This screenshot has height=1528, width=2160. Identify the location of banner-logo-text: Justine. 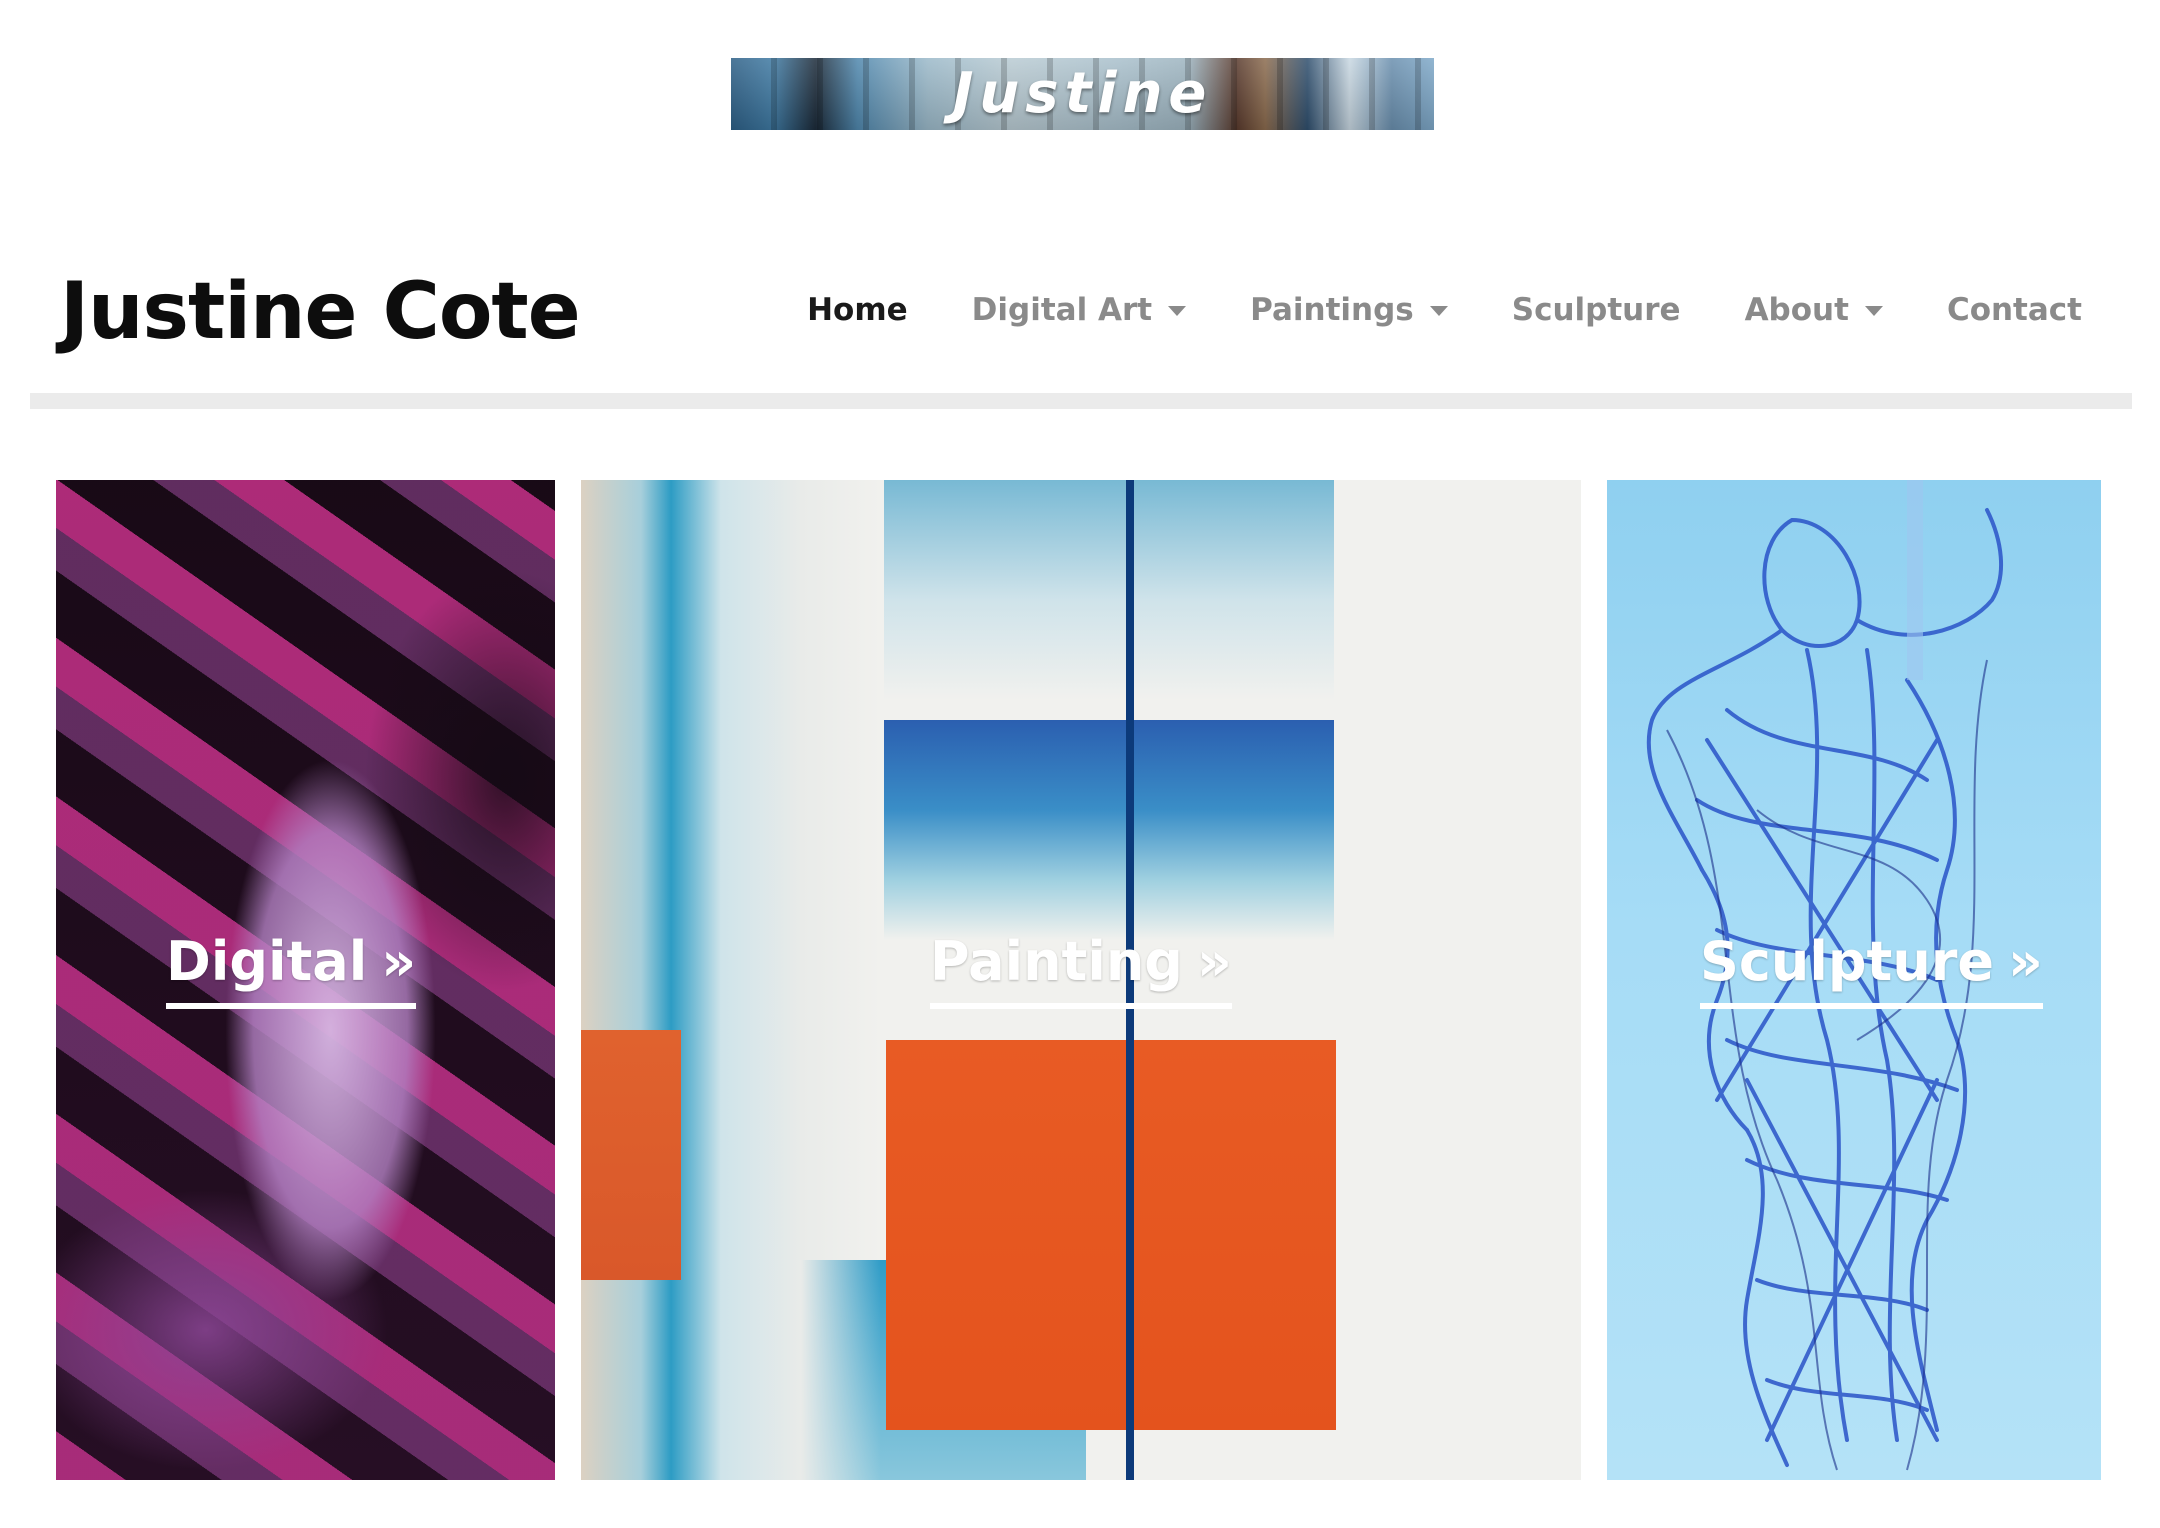
(1082, 93).